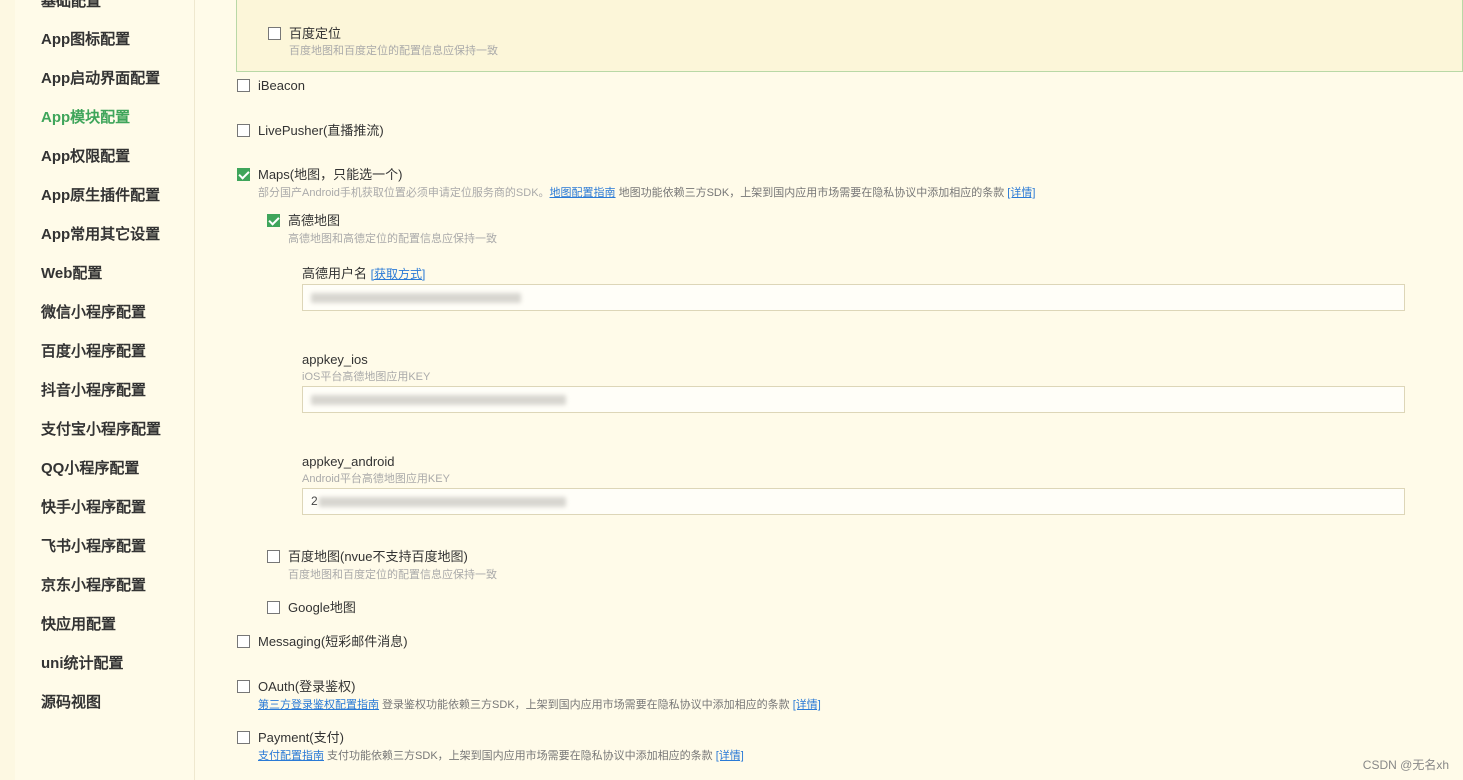 This screenshot has height=780, width=1463. Describe the element at coordinates (404, 193) in the screenshot. I see `maps-desc-text: 部分国产Android手机获取位置必须申请定位服务商的SDK。` at that location.